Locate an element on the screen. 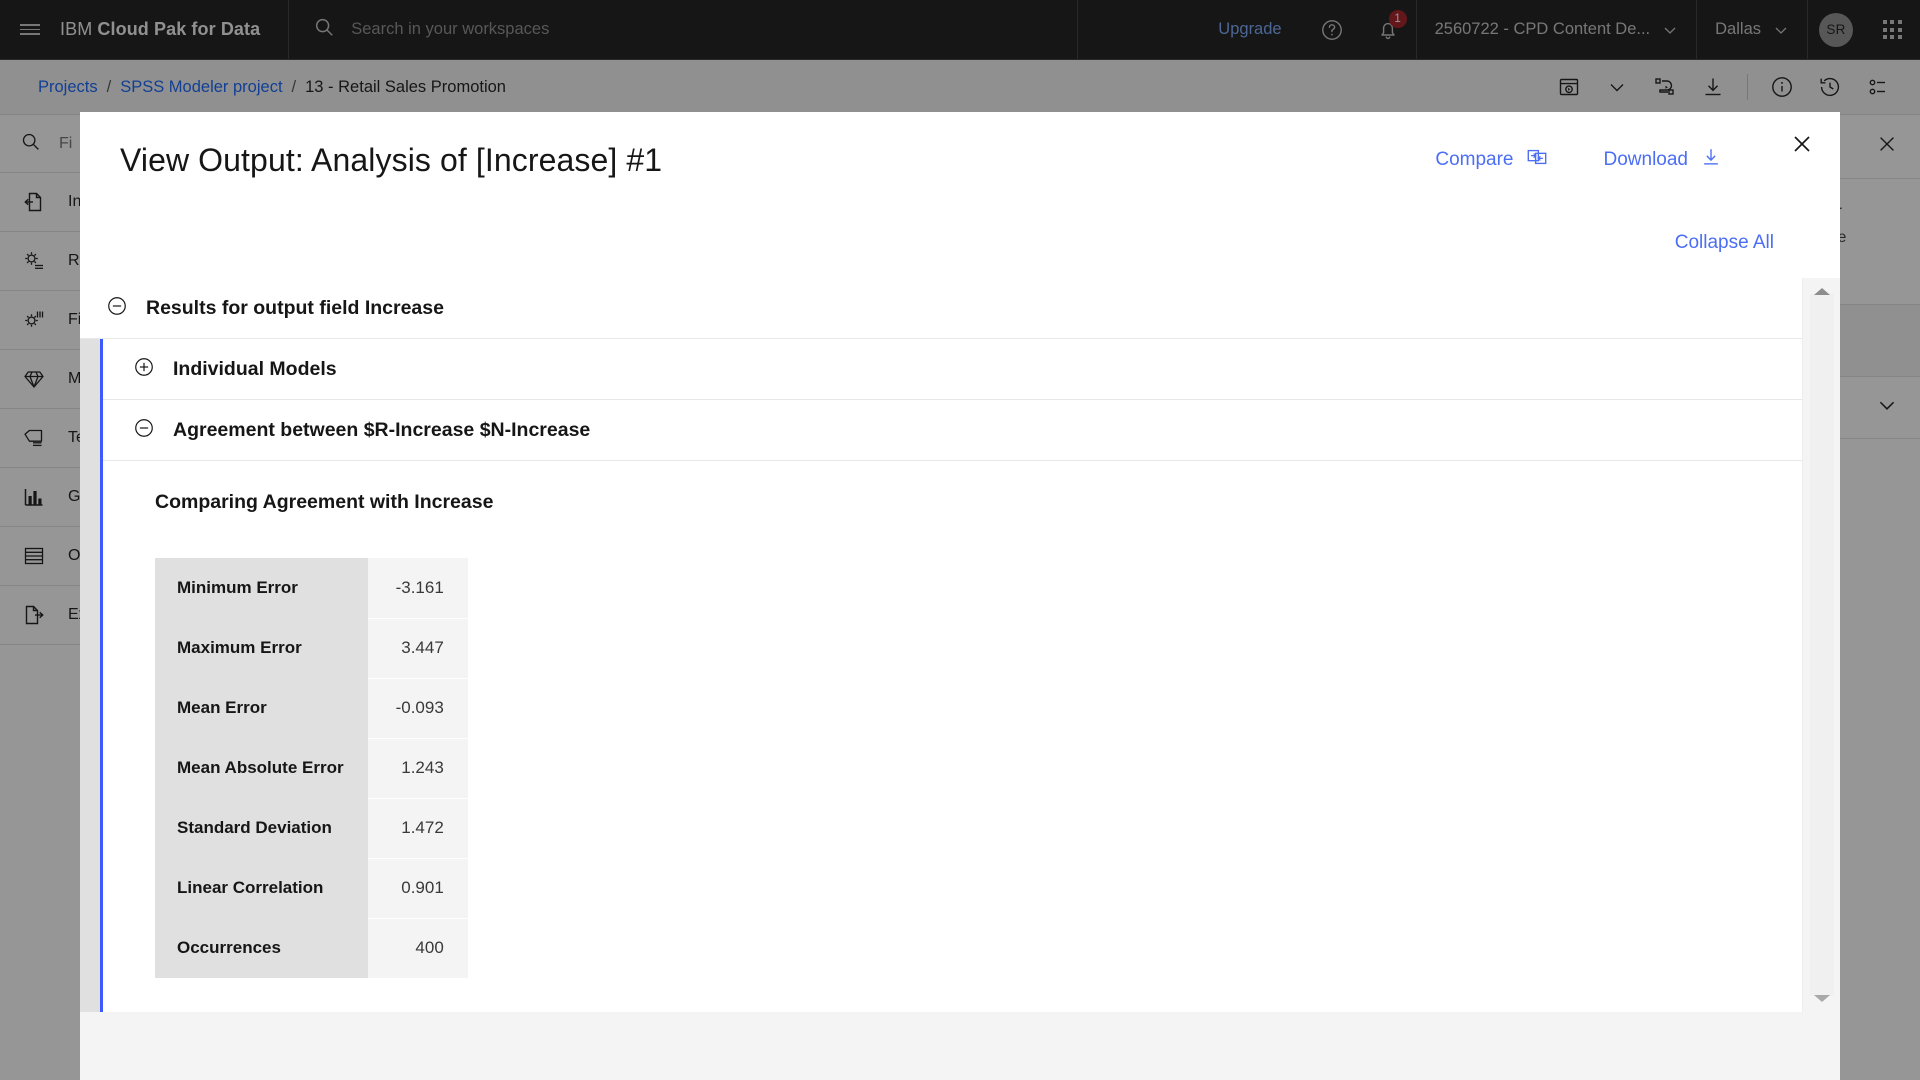 This screenshot has height=1080, width=1920. table-row: Mean Error -0.093 is located at coordinates (311, 708).